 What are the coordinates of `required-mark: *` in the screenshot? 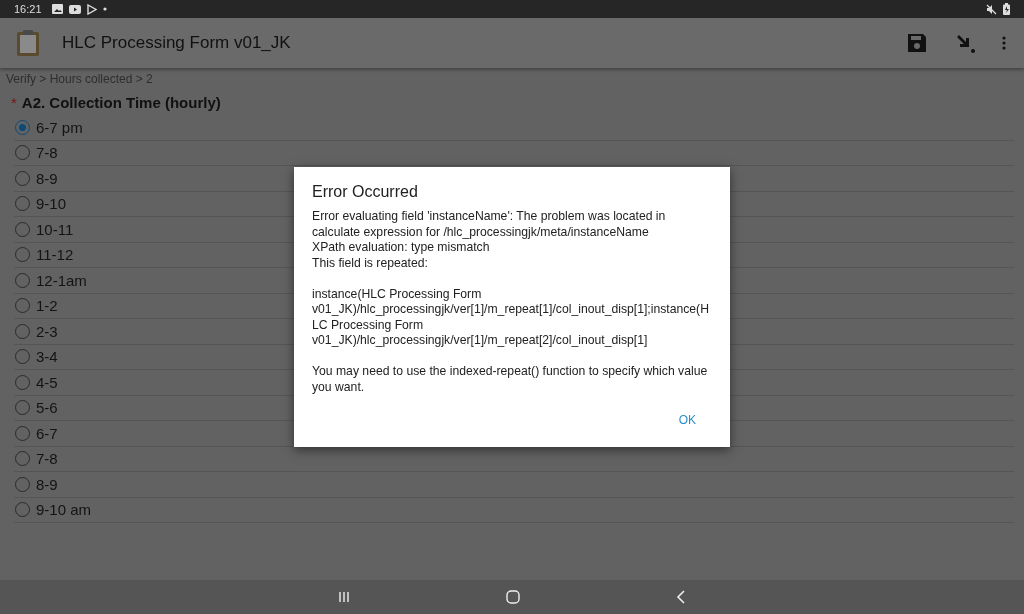 It's located at (14, 102).